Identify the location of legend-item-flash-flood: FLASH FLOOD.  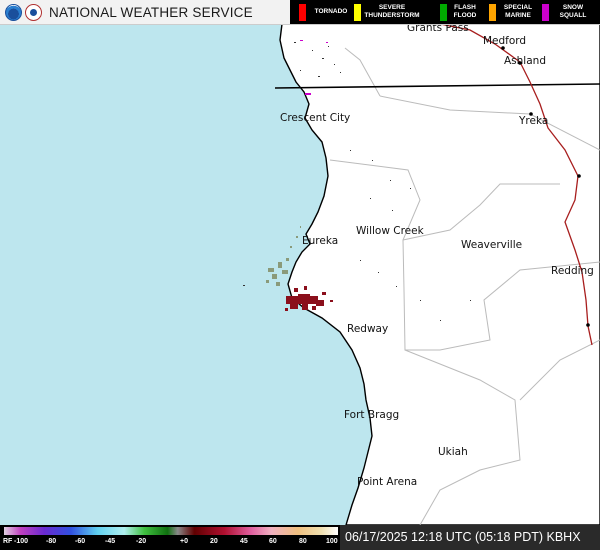
(459, 12).